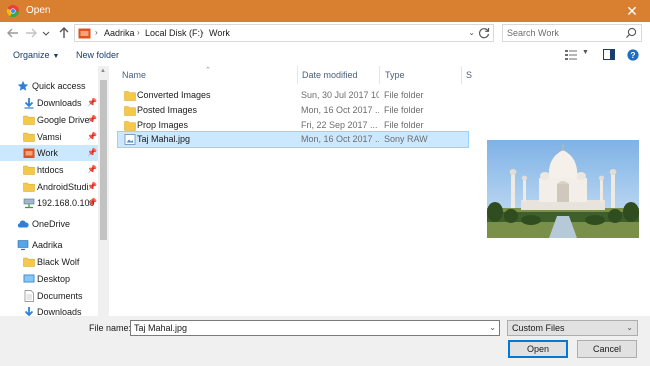  Describe the element at coordinates (46, 33) in the screenshot. I see `chevron-down-icon` at that location.